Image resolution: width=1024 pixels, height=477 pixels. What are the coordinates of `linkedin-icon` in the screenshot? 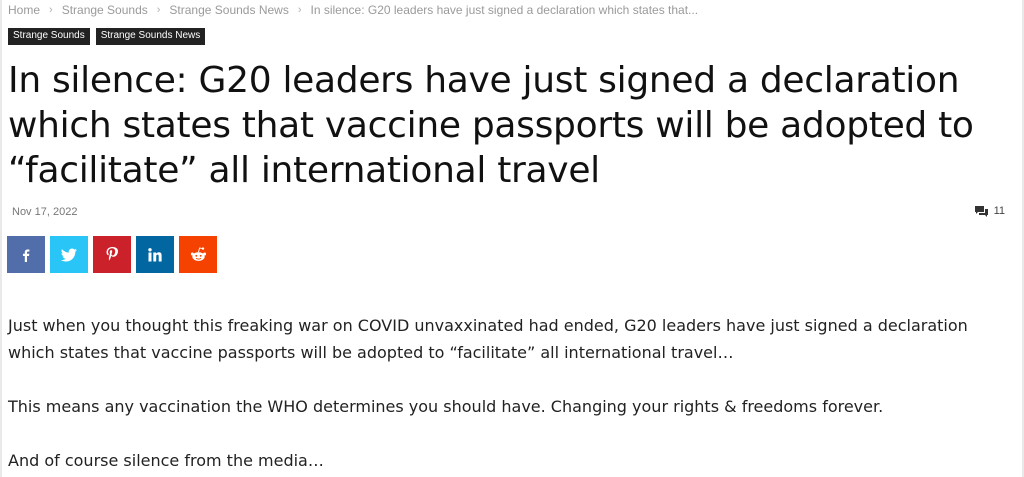 It's located at (155, 254).